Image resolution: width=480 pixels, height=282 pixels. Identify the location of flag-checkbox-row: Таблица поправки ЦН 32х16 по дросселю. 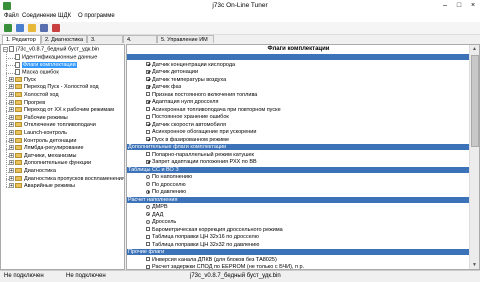
(298, 237).